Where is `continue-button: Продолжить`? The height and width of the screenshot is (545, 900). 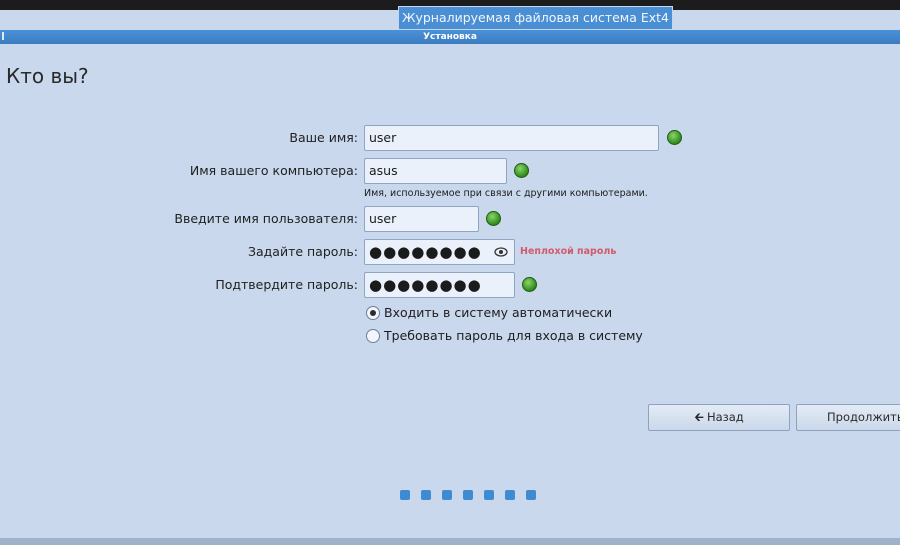 continue-button: Продолжить is located at coordinates (848, 417).